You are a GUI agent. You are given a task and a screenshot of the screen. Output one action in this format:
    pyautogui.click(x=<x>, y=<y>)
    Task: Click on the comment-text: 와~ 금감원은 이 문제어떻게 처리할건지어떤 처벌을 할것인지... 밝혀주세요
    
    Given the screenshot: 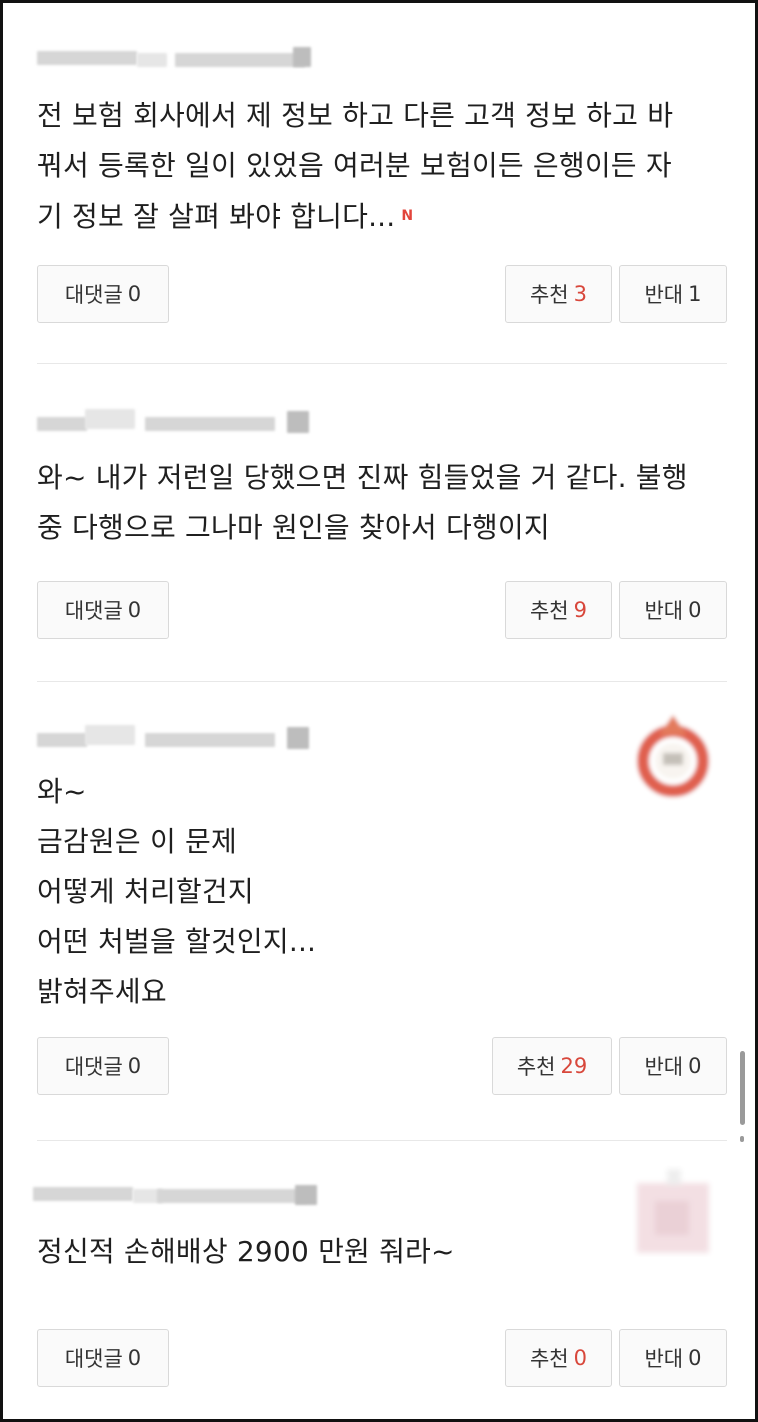 What is the action you would take?
    pyautogui.click(x=176, y=892)
    